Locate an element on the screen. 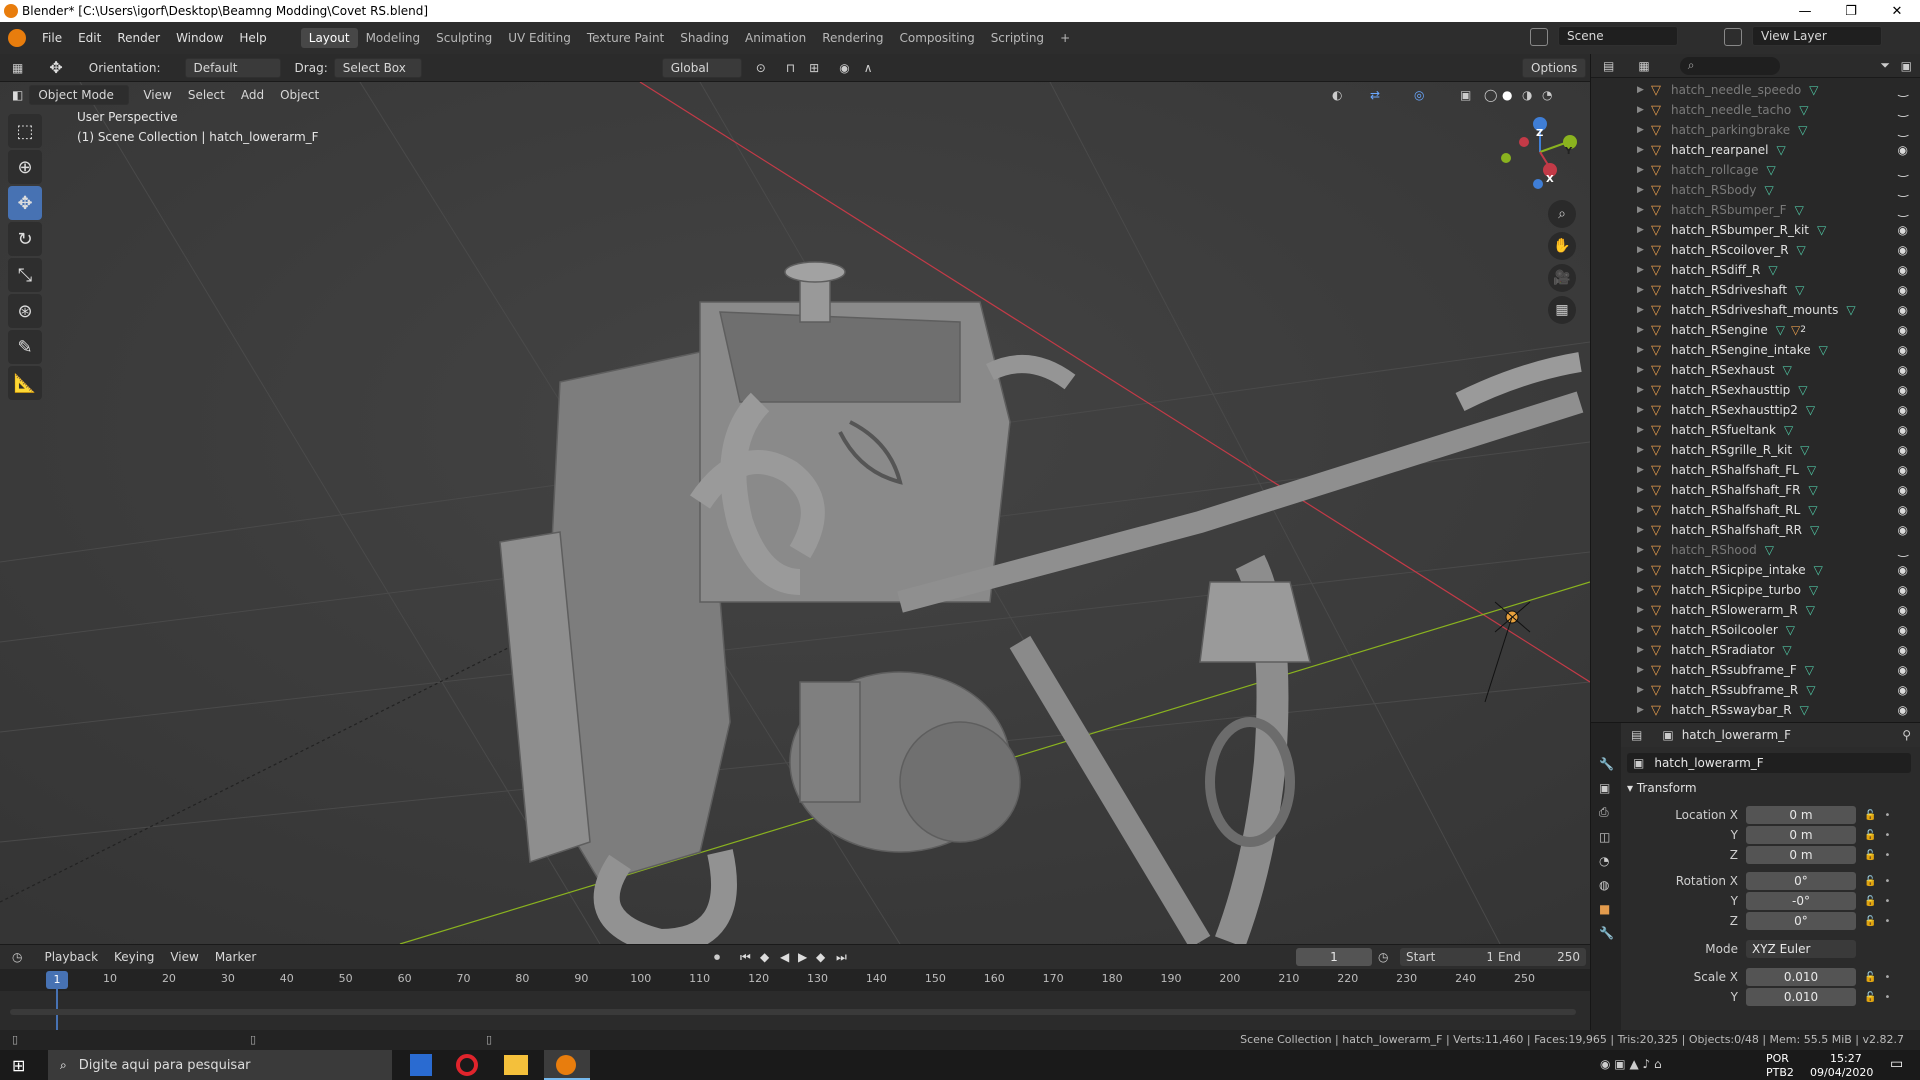 This screenshot has height=1080, width=1920. close-button: ✕ is located at coordinates (1897, 11).